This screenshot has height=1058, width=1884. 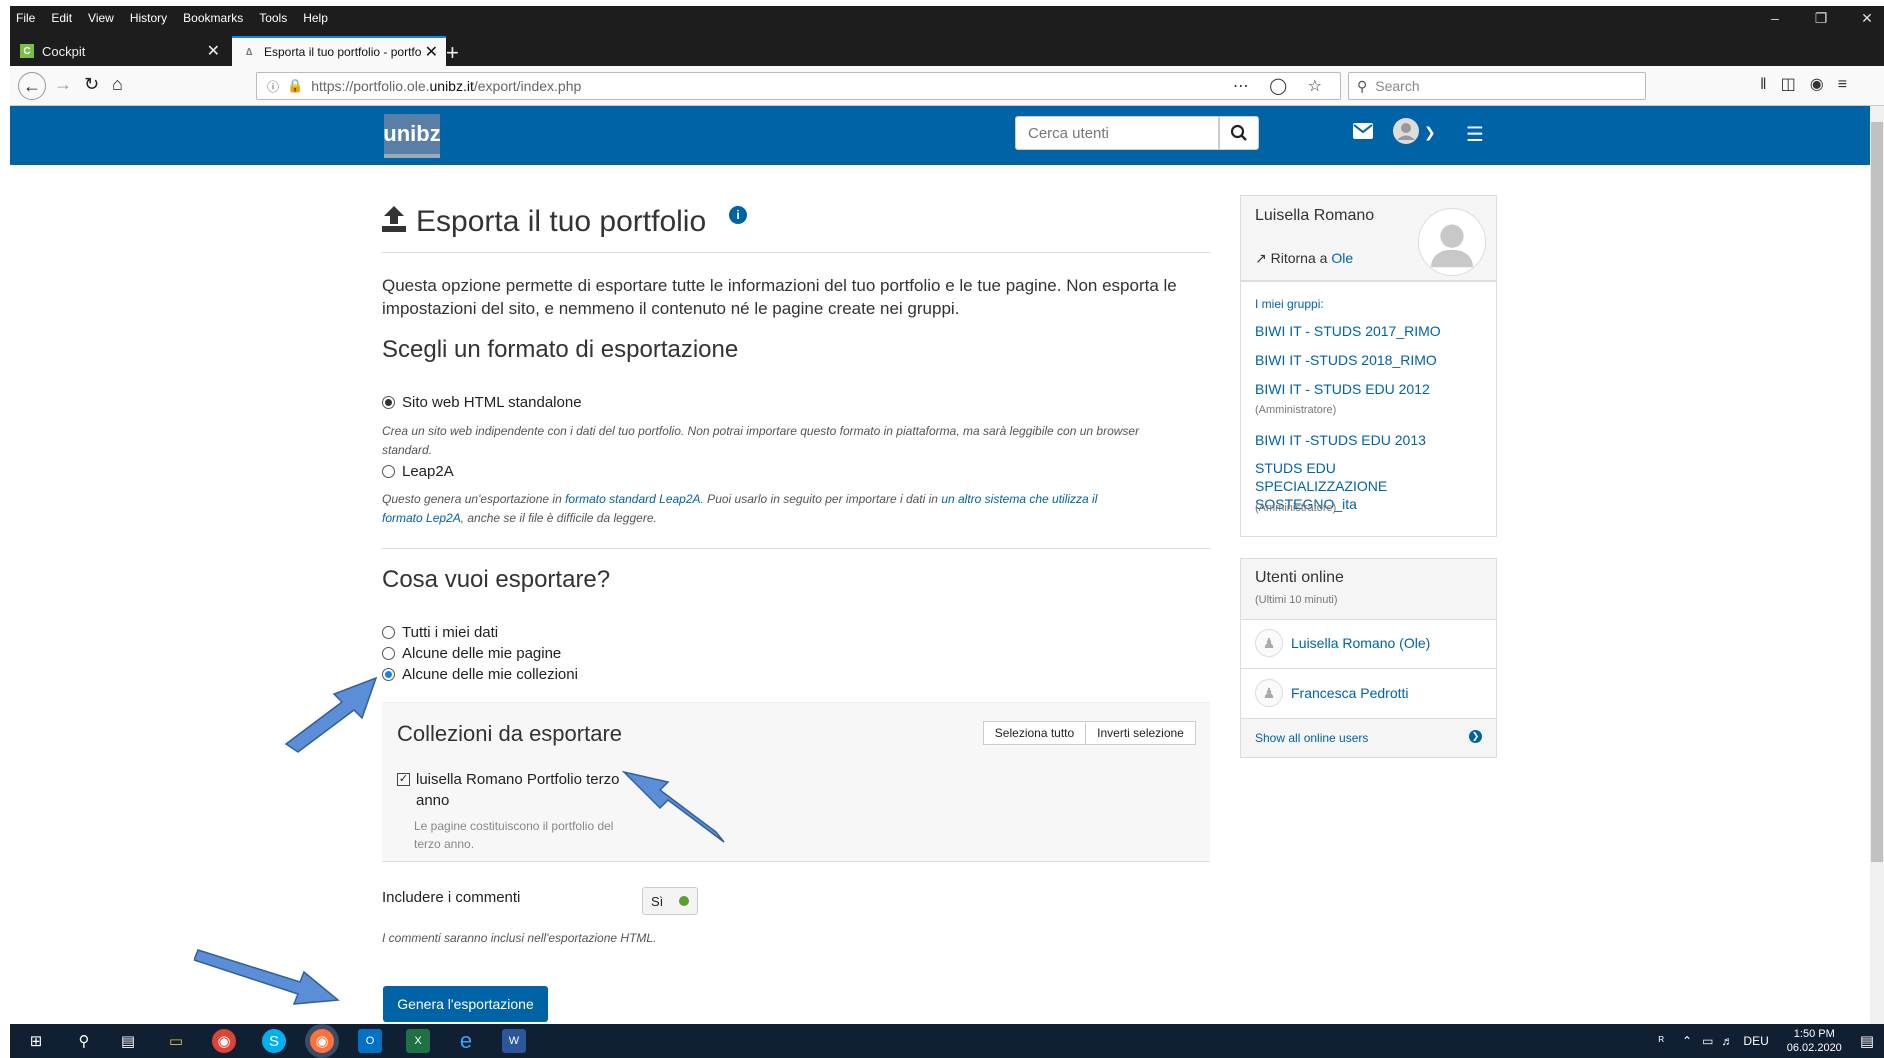 I want to click on menu-help: Help, so click(x=315, y=18).